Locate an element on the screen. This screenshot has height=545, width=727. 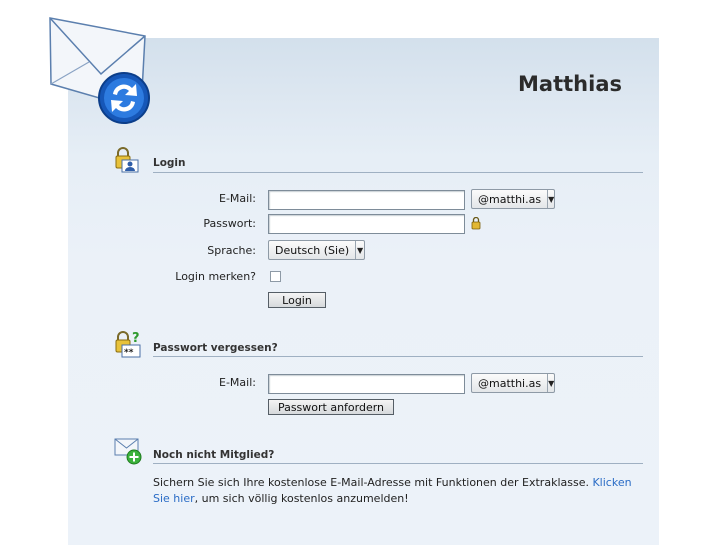
signup-title: Noch nicht Mitglied? is located at coordinates (214, 455).